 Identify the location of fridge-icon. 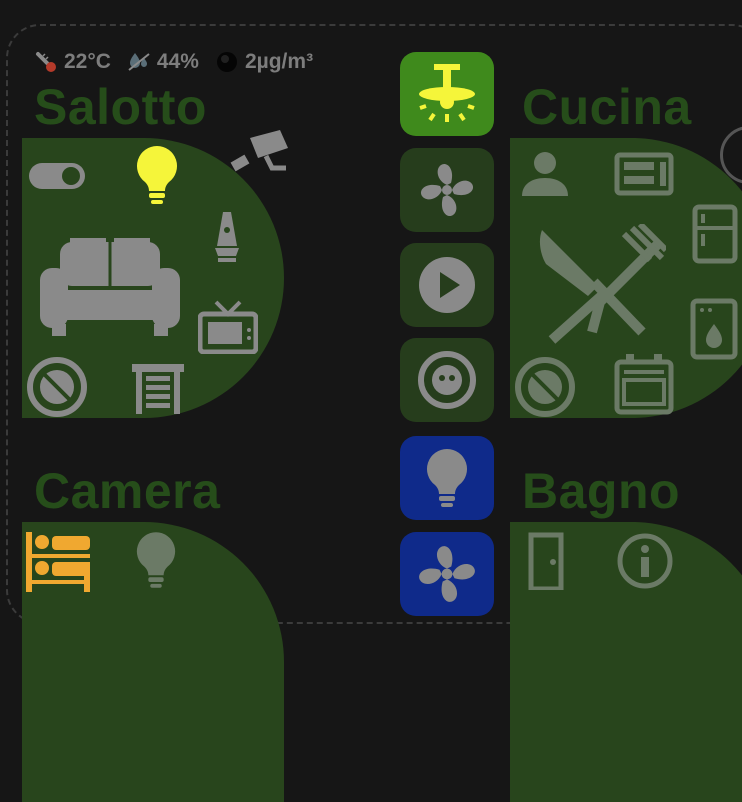
(715, 234).